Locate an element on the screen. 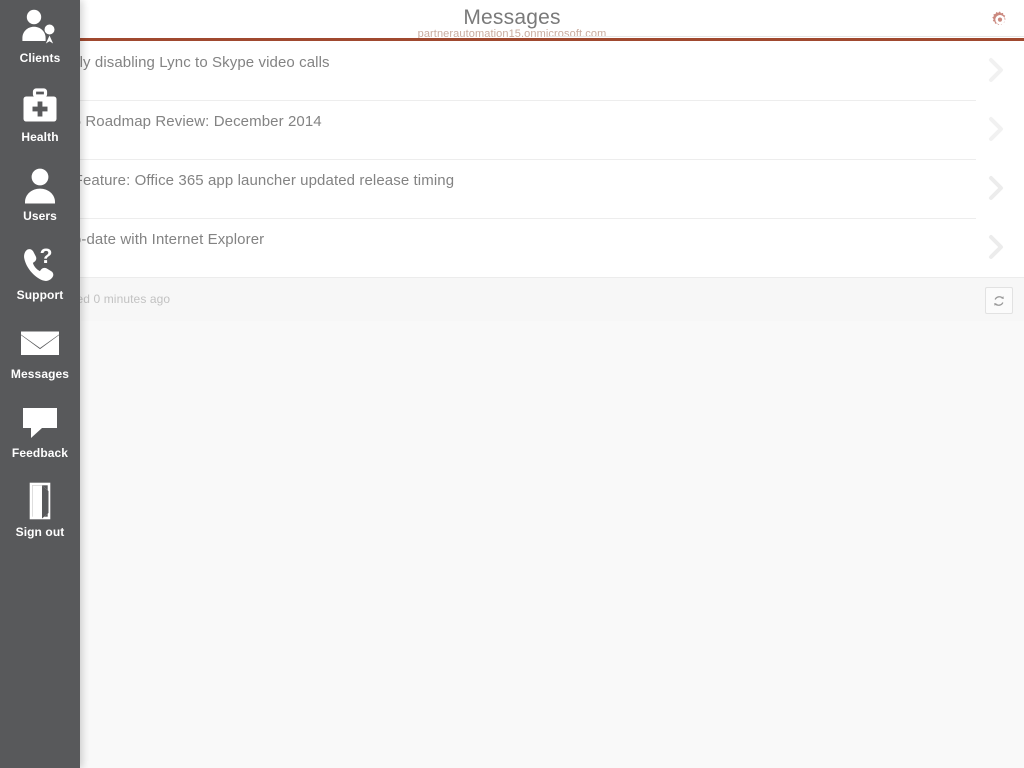  sidebar-item-clients: Clients is located at coordinates (40, 39).